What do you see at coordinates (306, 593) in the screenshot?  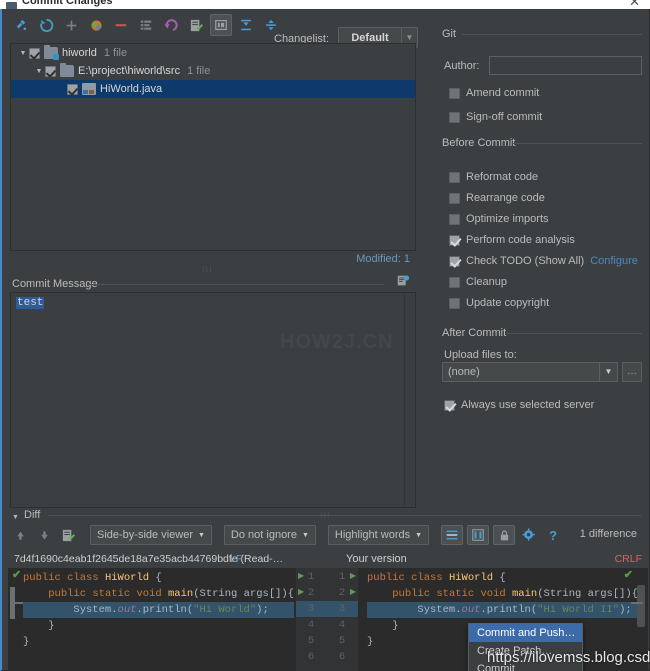 I see `line-number: ▶ 2` at bounding box center [306, 593].